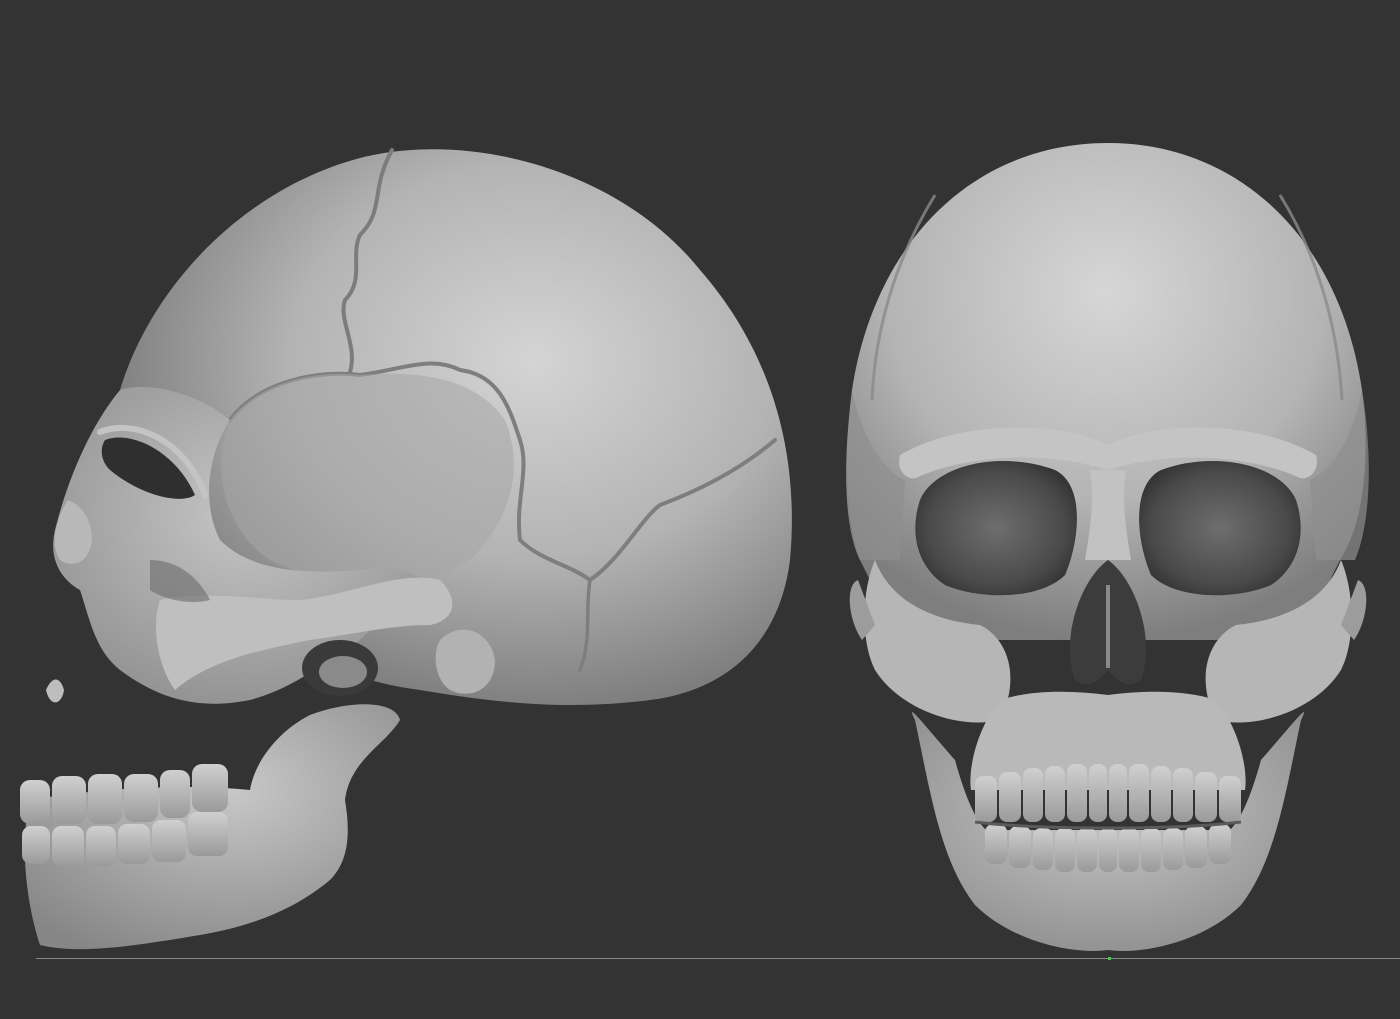 This screenshot has width=1400, height=1019. Describe the element at coordinates (1109, 958) in the screenshot. I see `axis-marker` at that location.